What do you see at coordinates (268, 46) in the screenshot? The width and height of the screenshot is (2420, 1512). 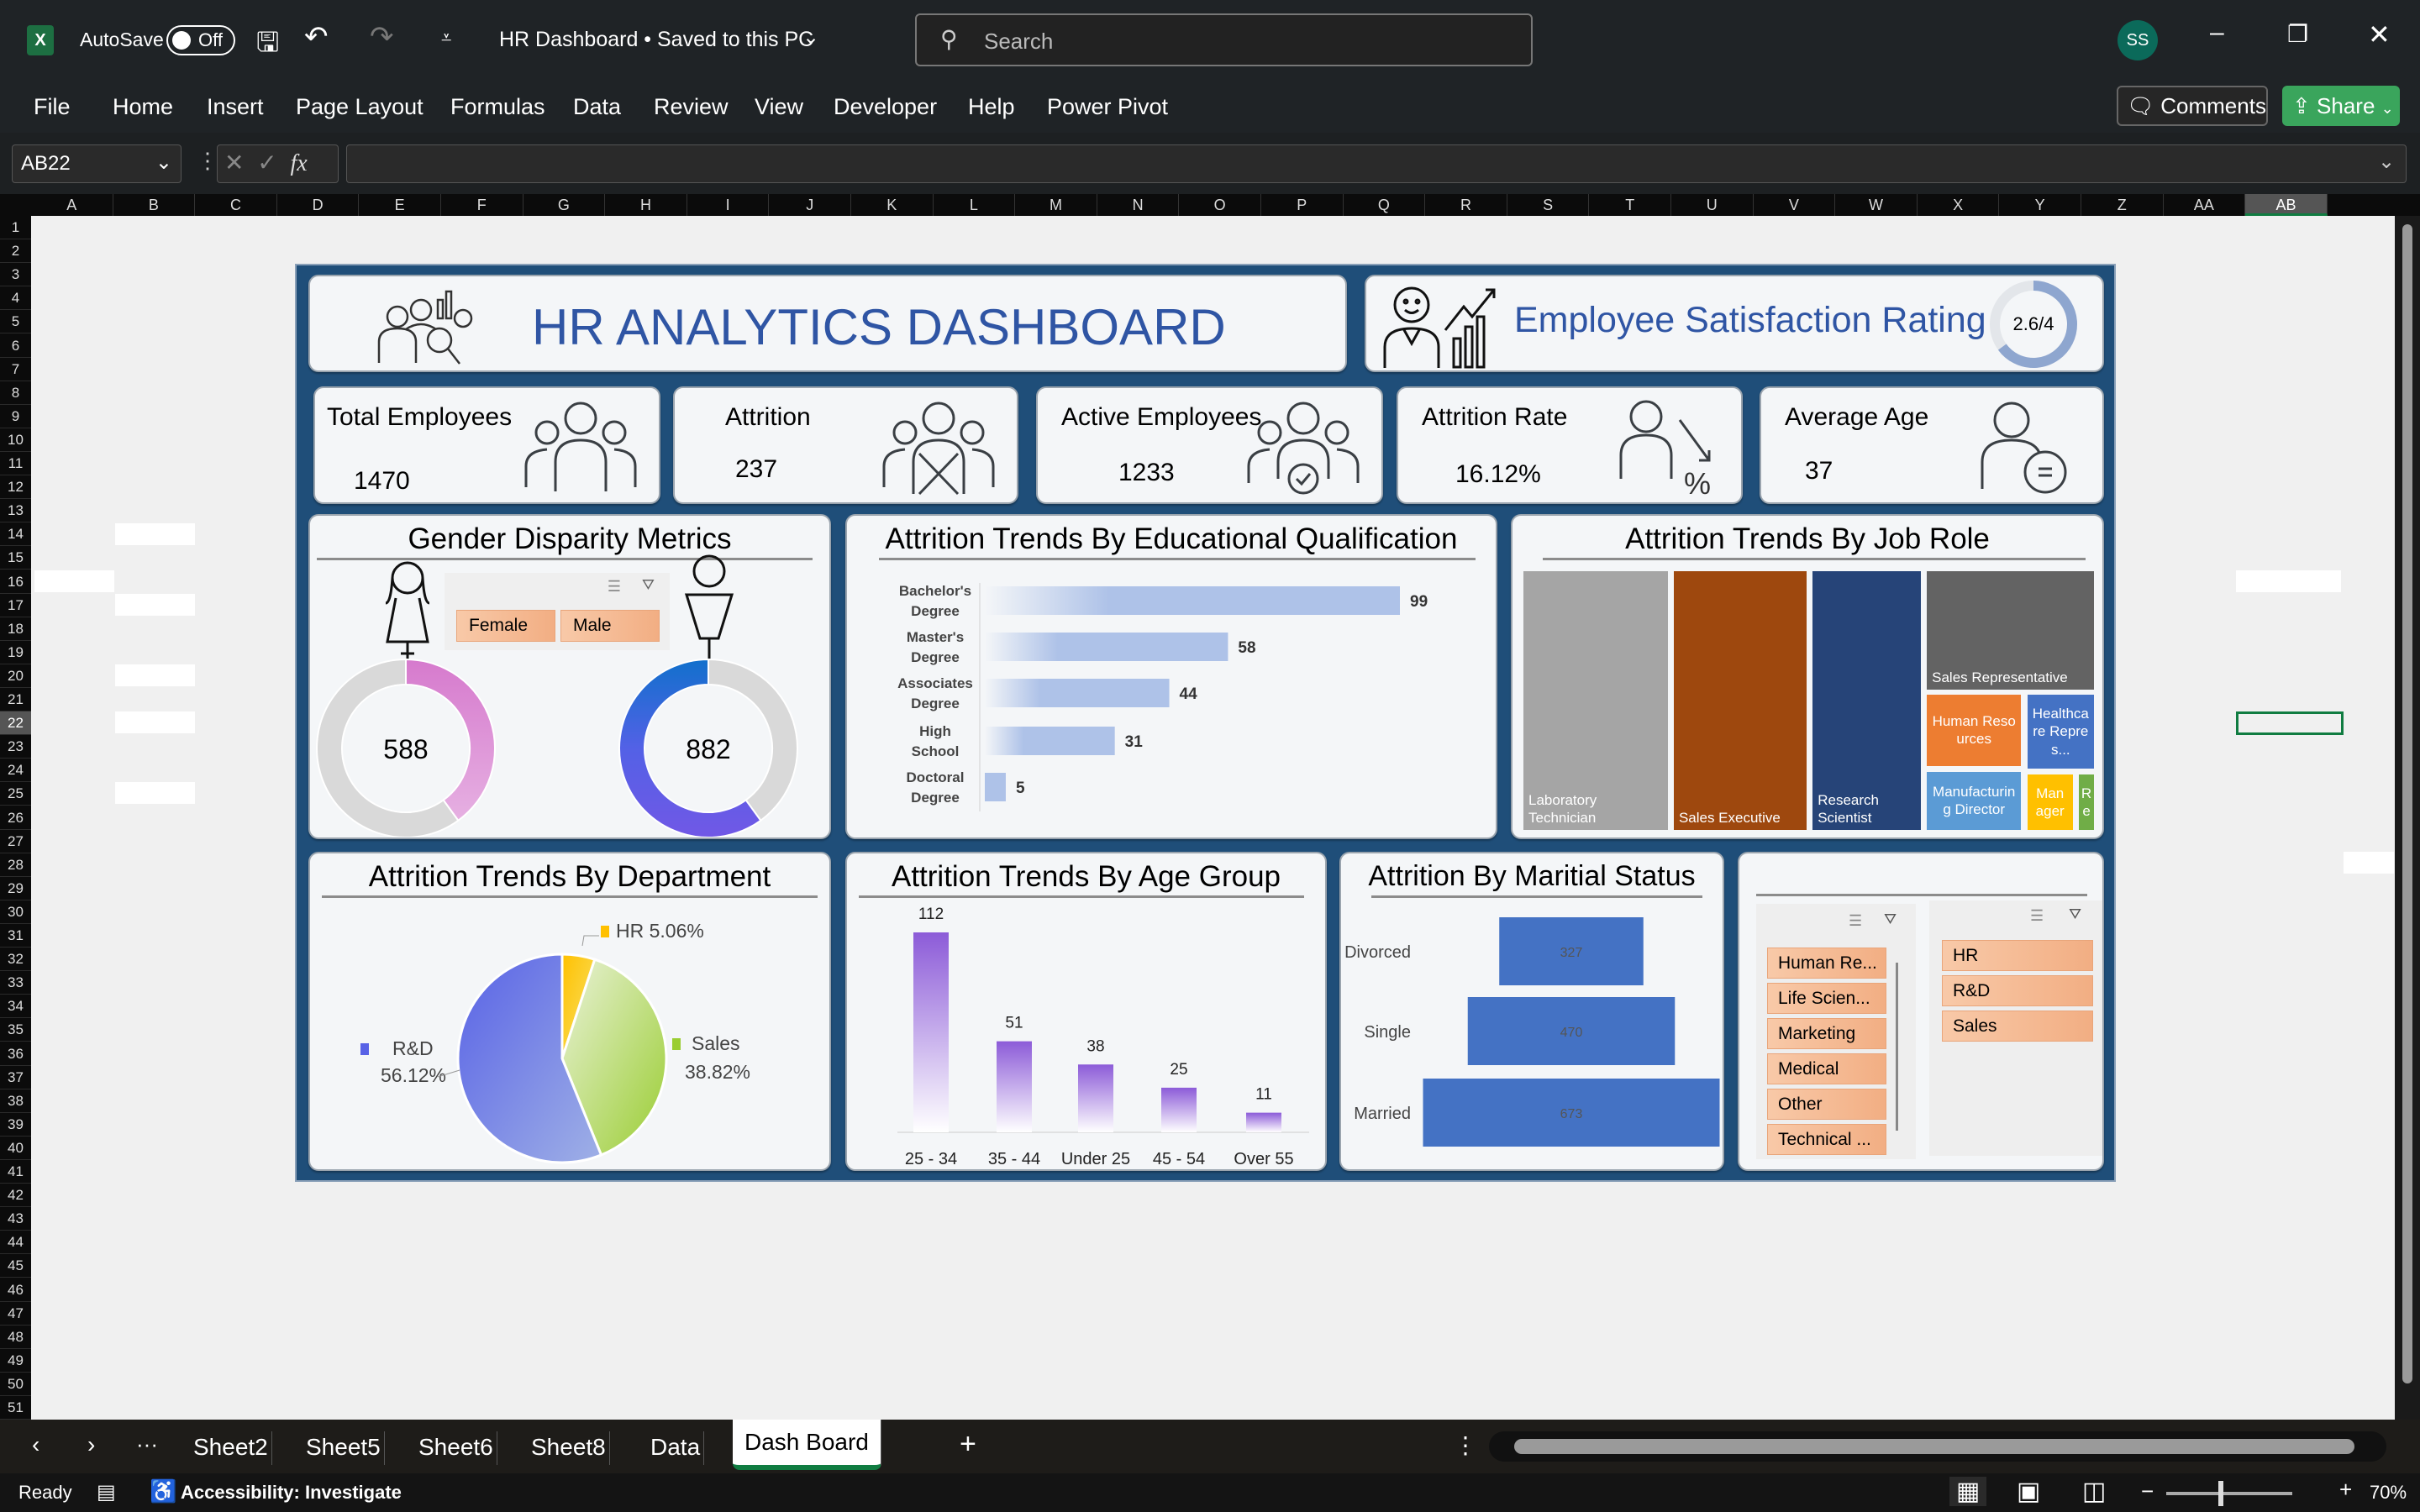 I see `save-icon: 🖫` at bounding box center [268, 46].